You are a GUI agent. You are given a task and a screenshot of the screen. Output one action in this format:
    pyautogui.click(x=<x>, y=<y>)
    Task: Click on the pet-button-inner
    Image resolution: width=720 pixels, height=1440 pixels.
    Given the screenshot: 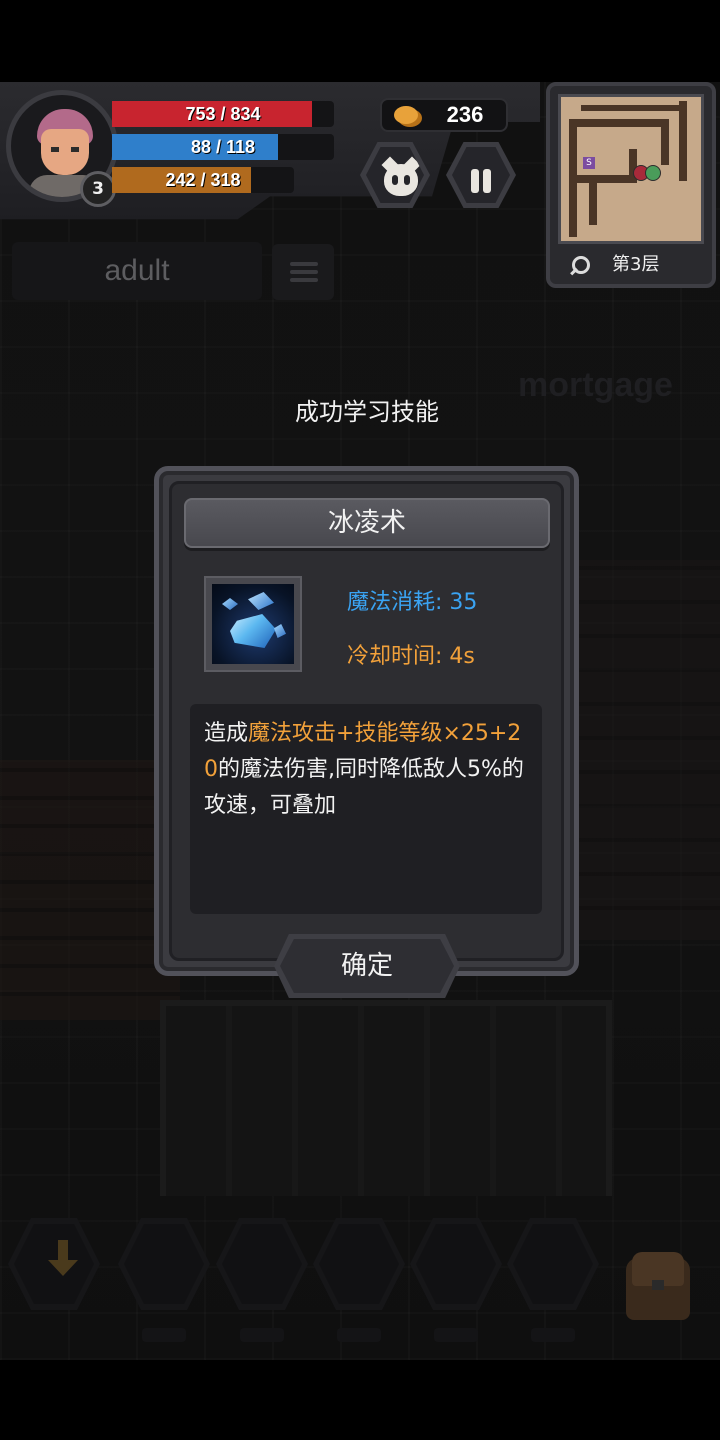 What is the action you would take?
    pyautogui.click(x=395, y=175)
    